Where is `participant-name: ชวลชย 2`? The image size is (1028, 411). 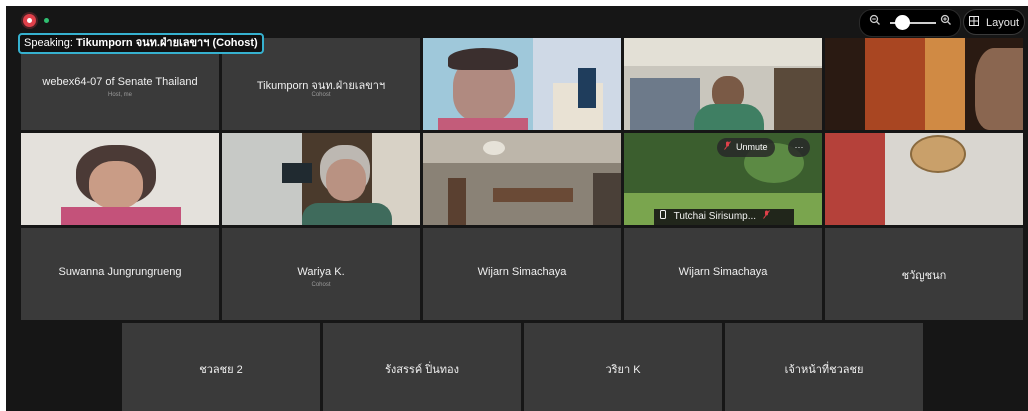
participant-name: ชวลชย 2 is located at coordinates (221, 370).